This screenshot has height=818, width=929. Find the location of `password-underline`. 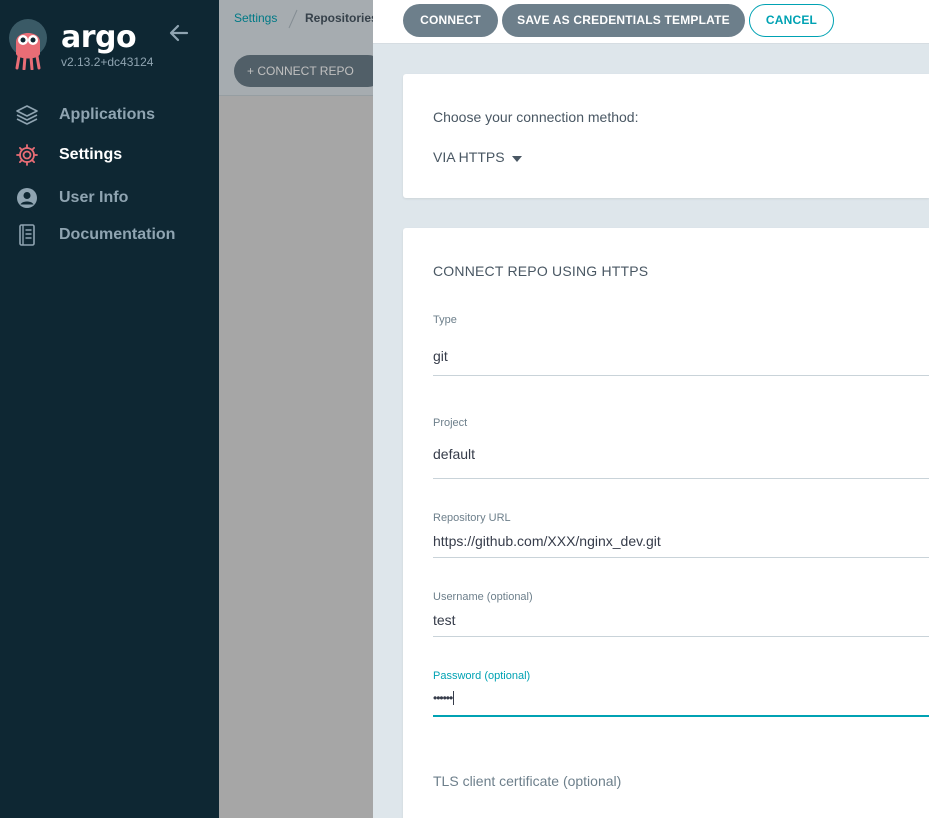

password-underline is located at coordinates (681, 716).